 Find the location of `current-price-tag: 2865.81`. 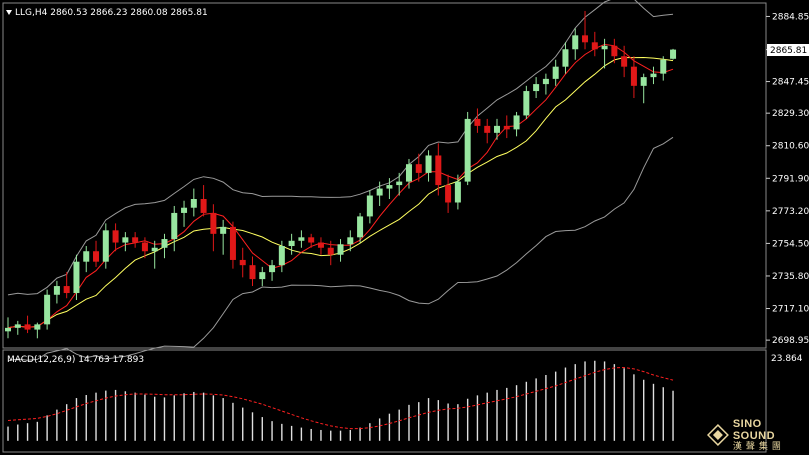

current-price-tag: 2865.81 is located at coordinates (788, 50).